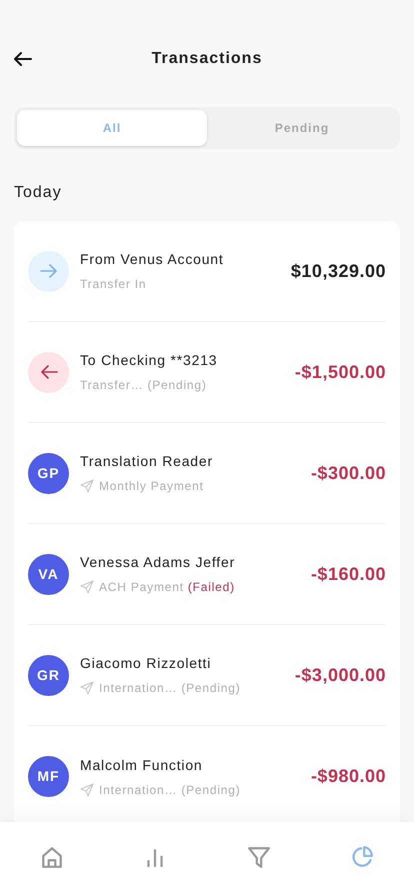  I want to click on filter-icon, so click(258, 857).